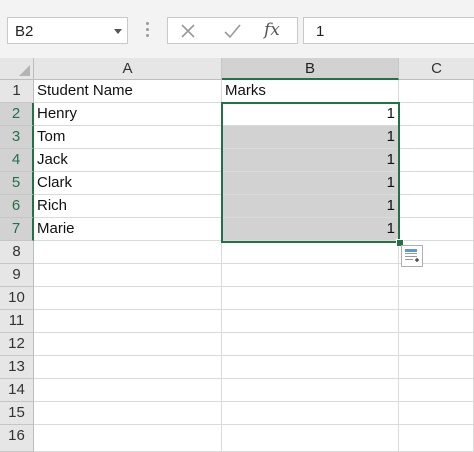 This screenshot has width=474, height=452. Describe the element at coordinates (436, 413) in the screenshot. I see `cell-c15` at that location.